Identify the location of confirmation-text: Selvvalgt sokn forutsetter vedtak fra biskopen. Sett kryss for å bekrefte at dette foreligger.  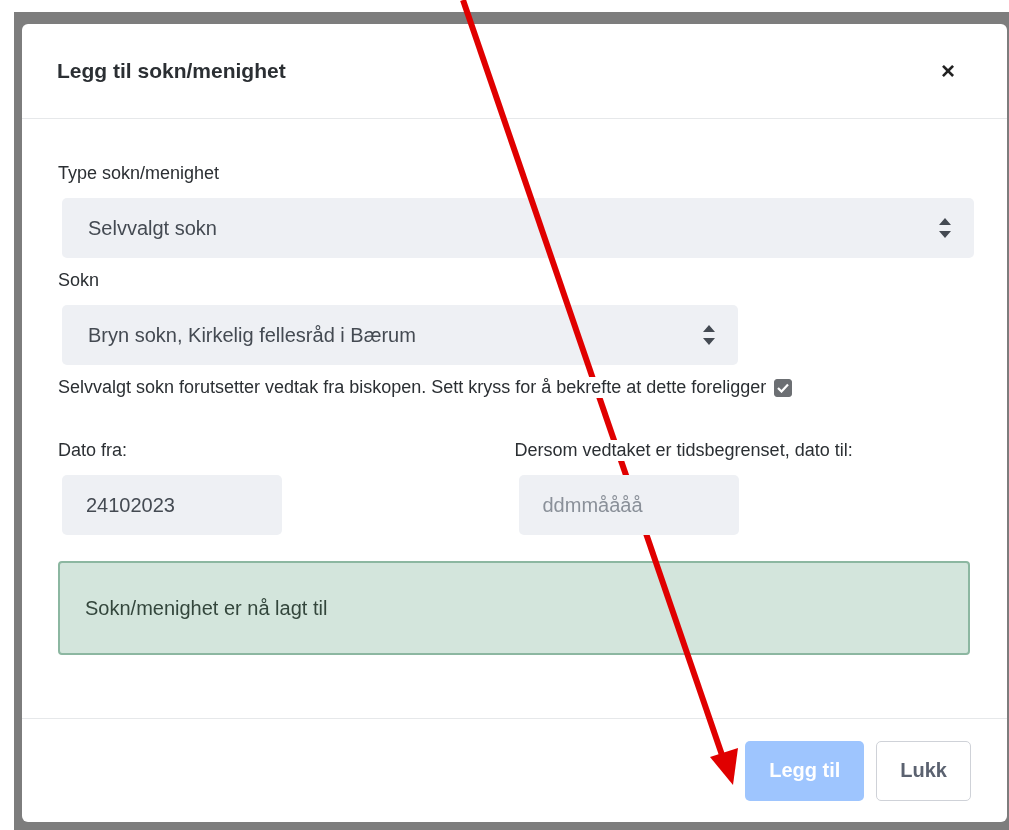
(412, 387).